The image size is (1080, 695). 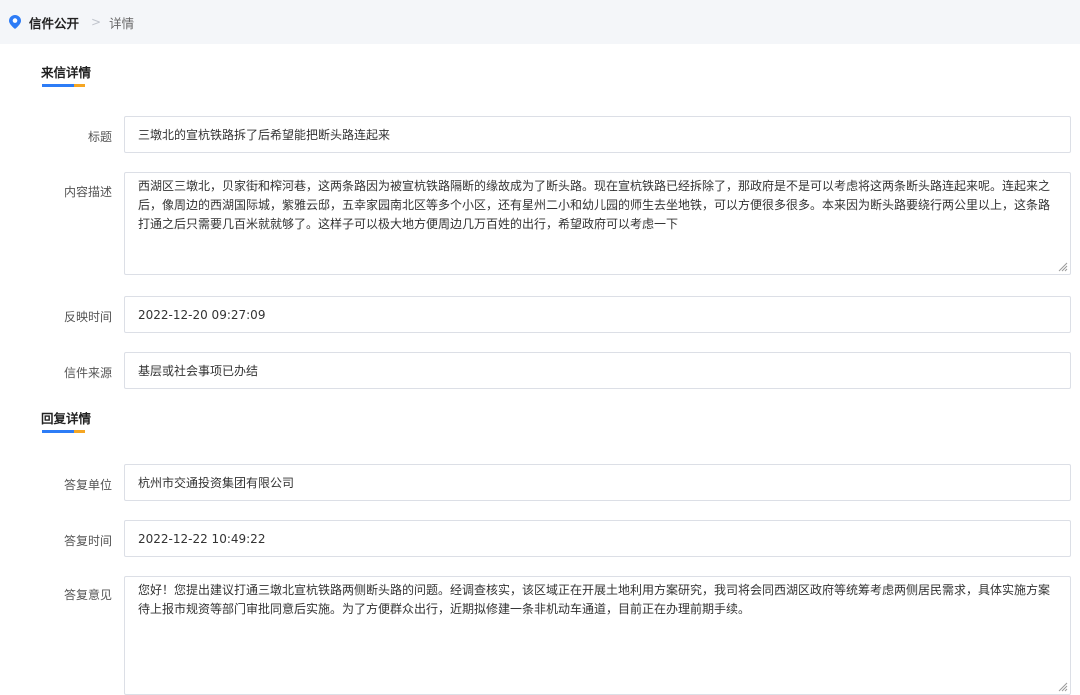 What do you see at coordinates (122, 23) in the screenshot?
I see `breadcrumb-current: 详情` at bounding box center [122, 23].